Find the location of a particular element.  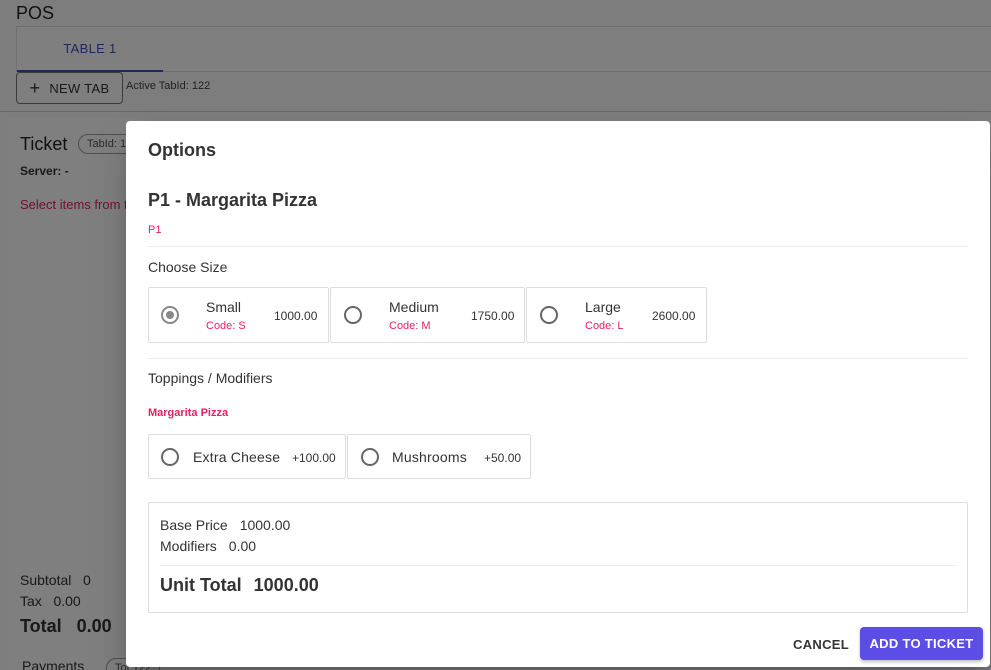

modifier-option-extra-cheese: Extra Cheese +100.00 is located at coordinates (247, 456).